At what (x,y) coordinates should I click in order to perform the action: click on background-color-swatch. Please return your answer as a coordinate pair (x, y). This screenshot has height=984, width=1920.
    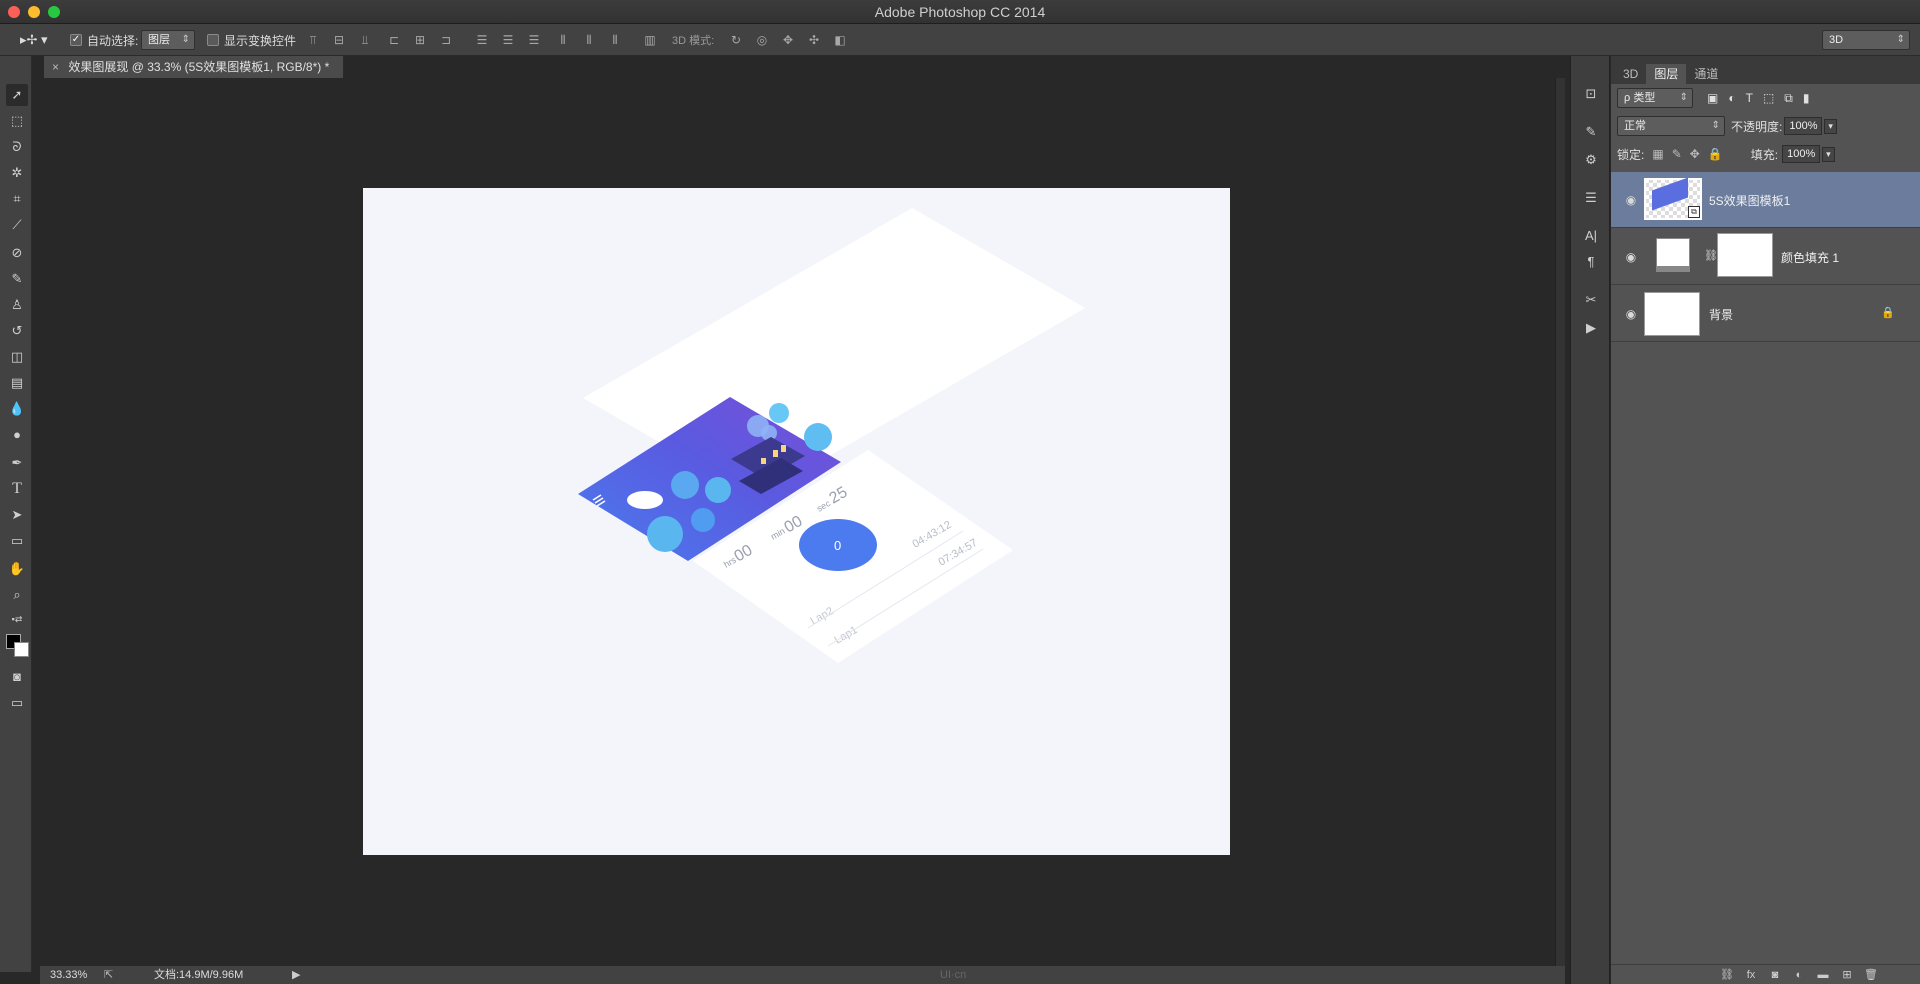
    Looking at the image, I should click on (21, 649).